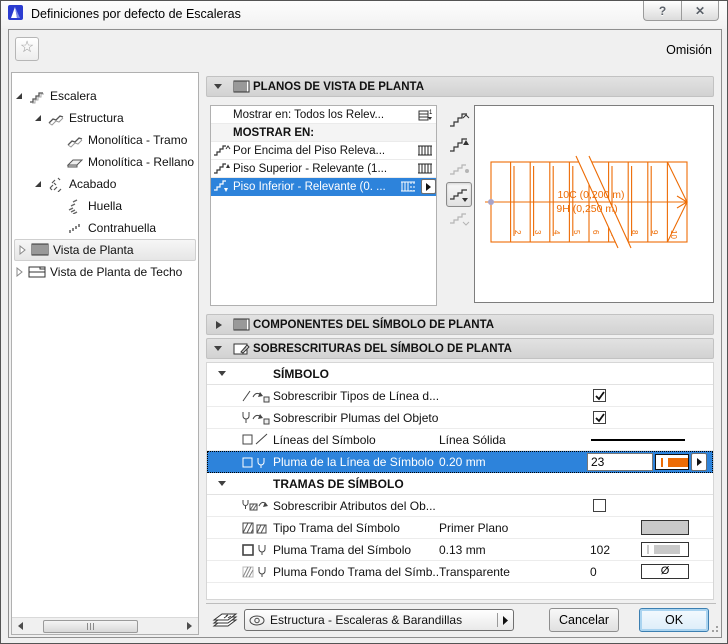 This screenshot has height=644, width=728. Describe the element at coordinates (90, 626) in the screenshot. I see `scrollbar-thumb` at that location.